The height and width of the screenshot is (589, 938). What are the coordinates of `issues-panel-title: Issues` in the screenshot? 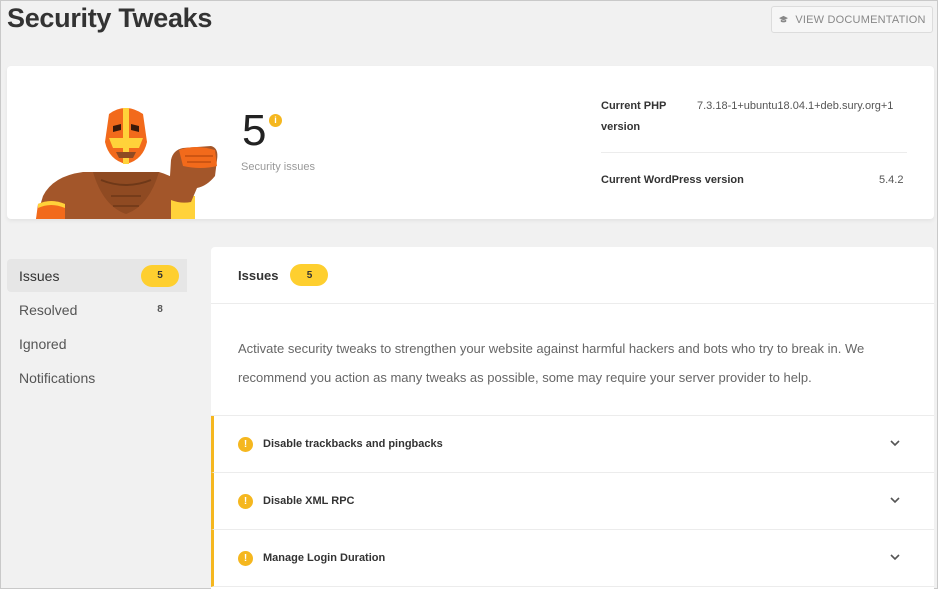 It's located at (258, 275).